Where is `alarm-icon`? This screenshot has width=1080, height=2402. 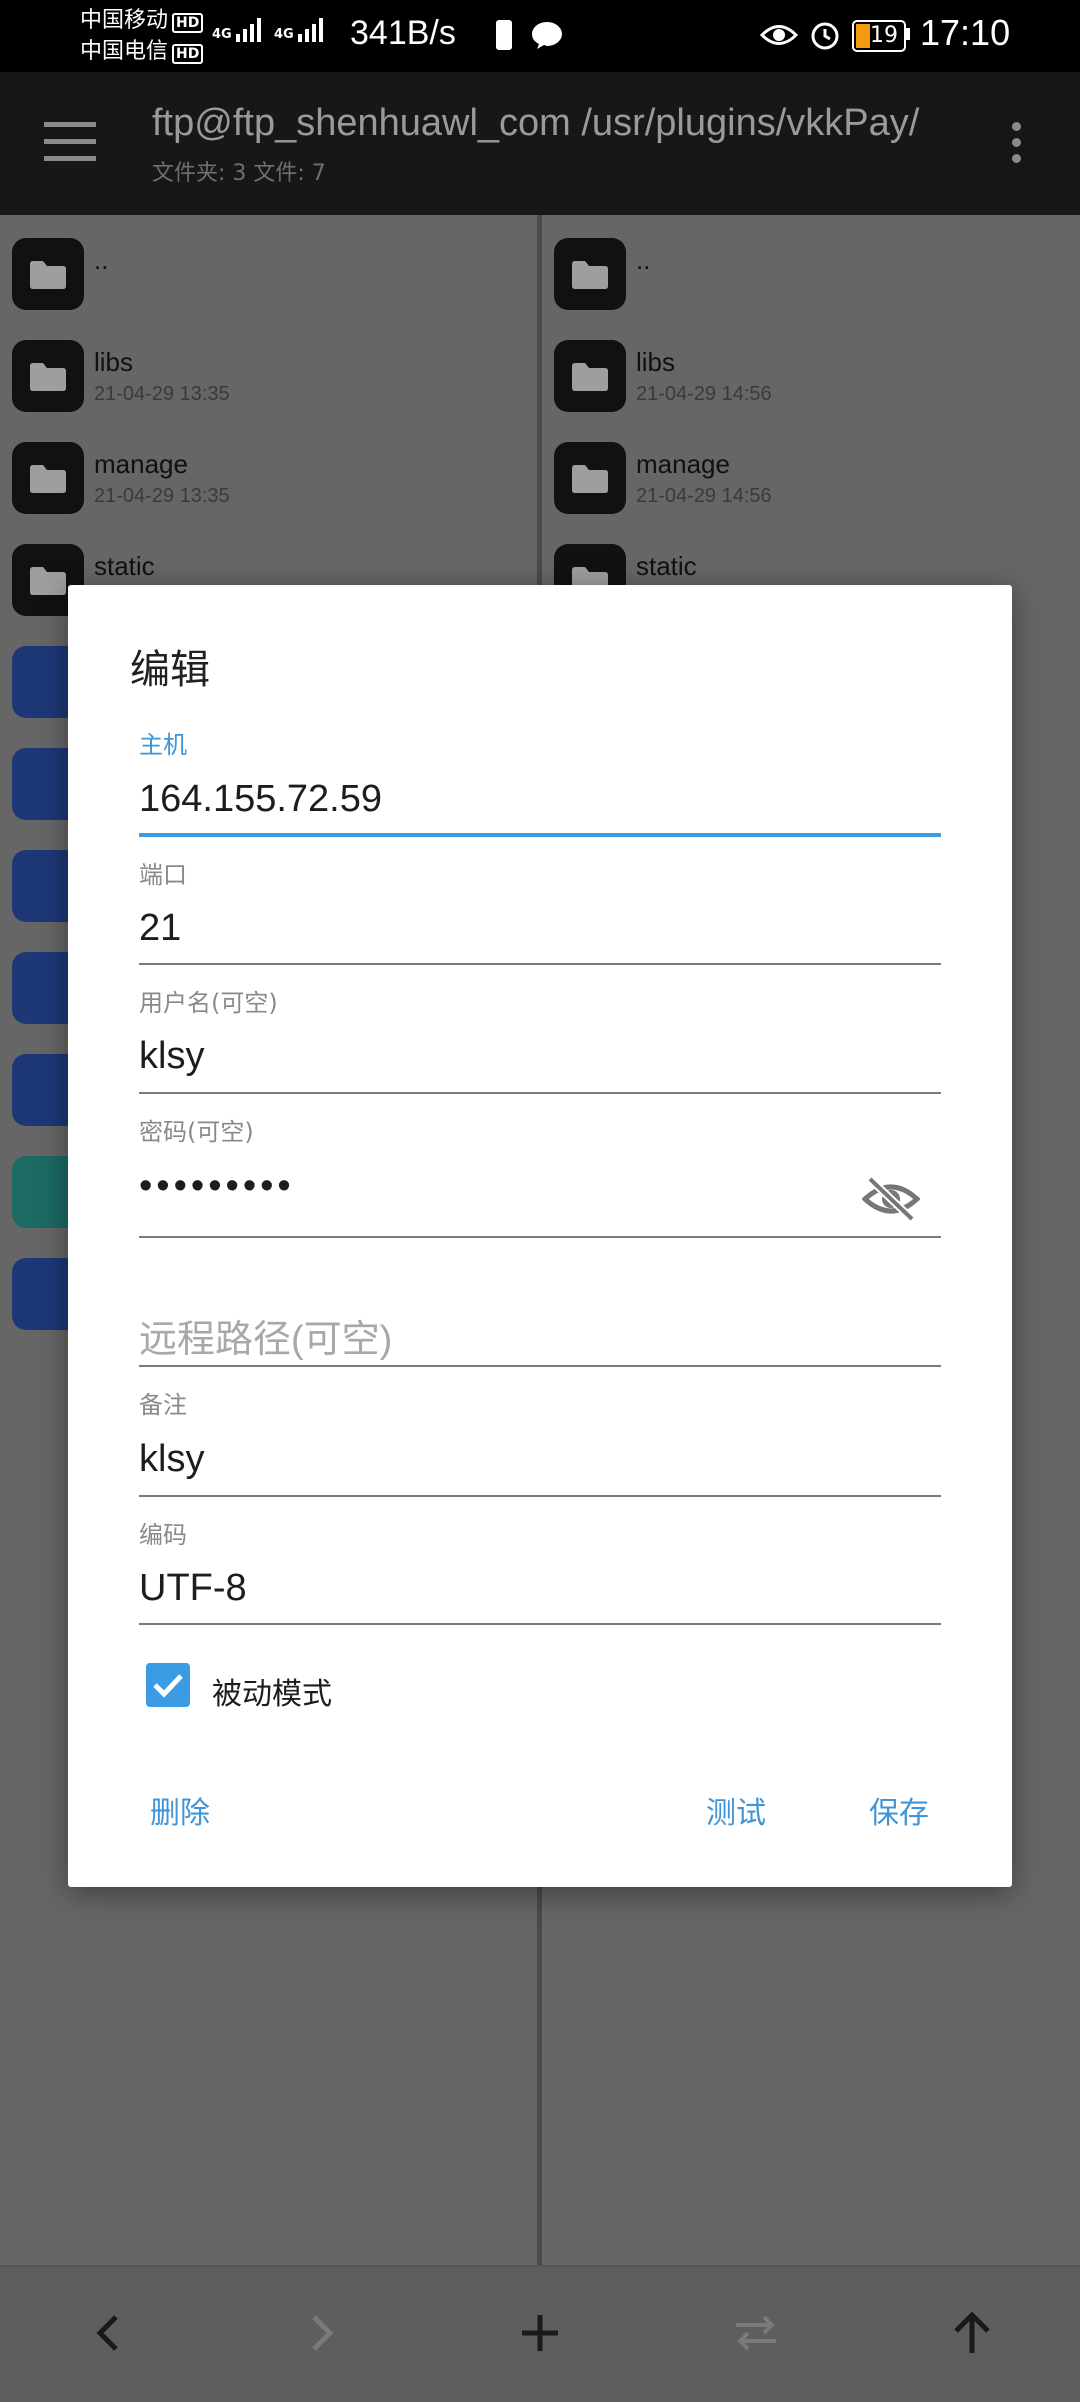 alarm-icon is located at coordinates (825, 36).